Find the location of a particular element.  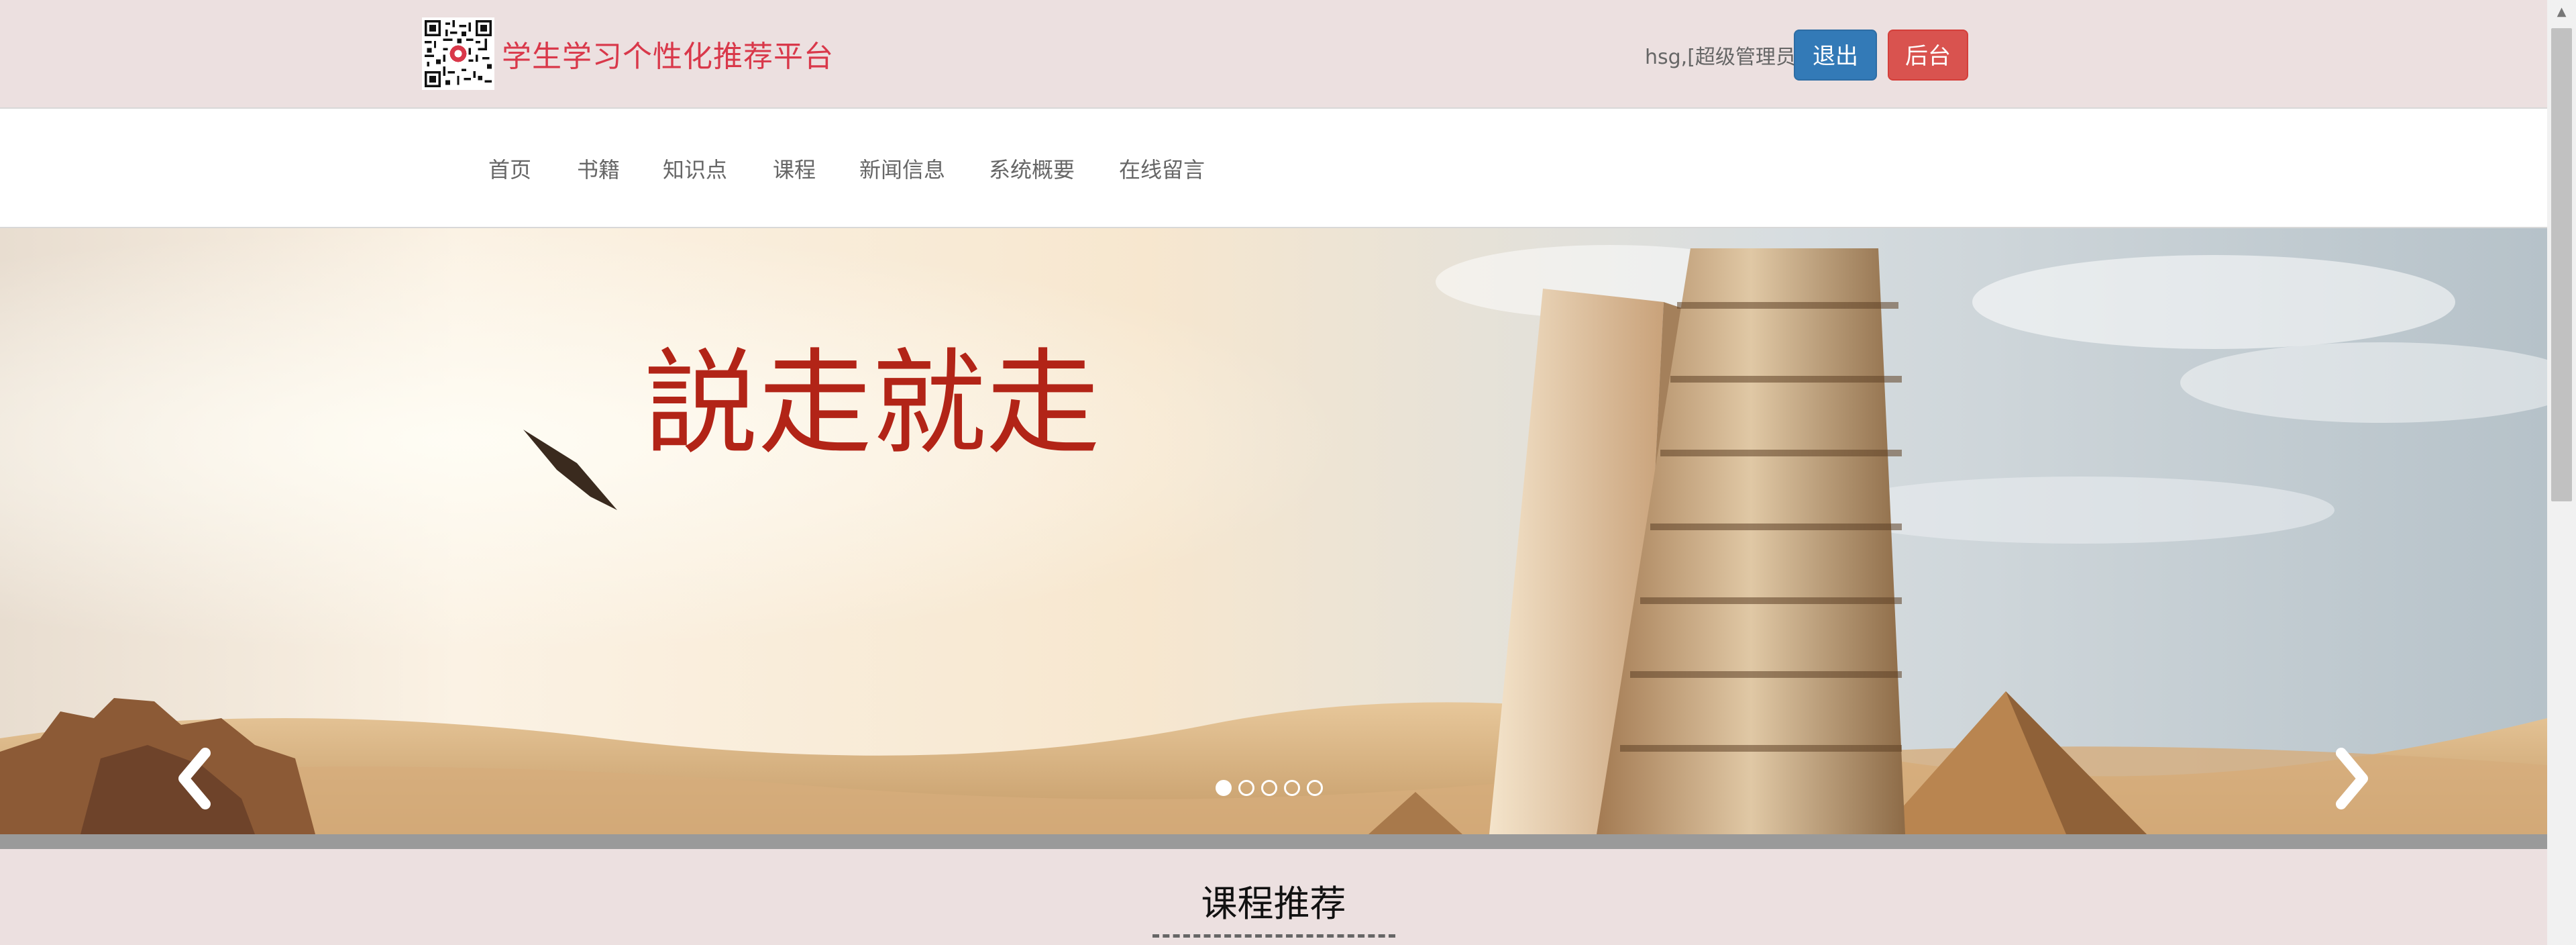

top-header: 学生学习个性化推荐平台 hsg,[超级管理员] 退出 后台 is located at coordinates (1273, 53).